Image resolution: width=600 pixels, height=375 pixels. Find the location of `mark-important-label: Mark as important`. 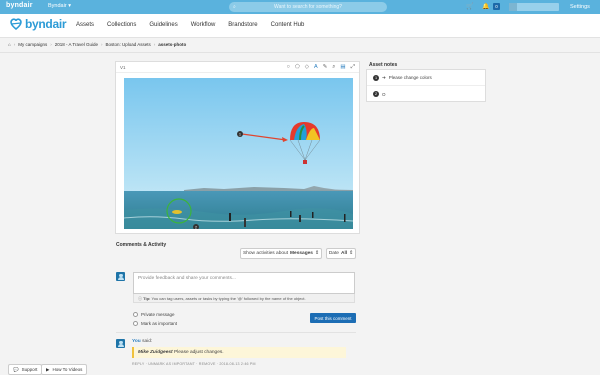

mark-important-label: Mark as important is located at coordinates (159, 323).